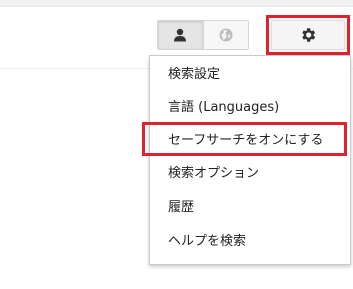  I want to click on globe-view-button, so click(225, 35).